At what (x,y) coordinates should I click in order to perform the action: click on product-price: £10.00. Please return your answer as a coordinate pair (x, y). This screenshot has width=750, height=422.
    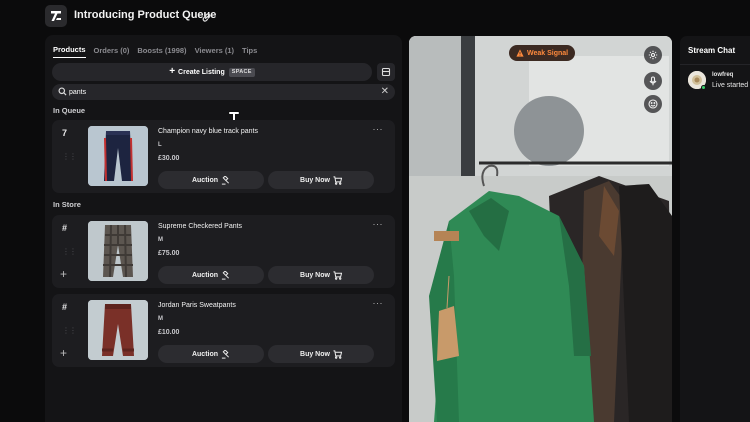
    Looking at the image, I should click on (169, 332).